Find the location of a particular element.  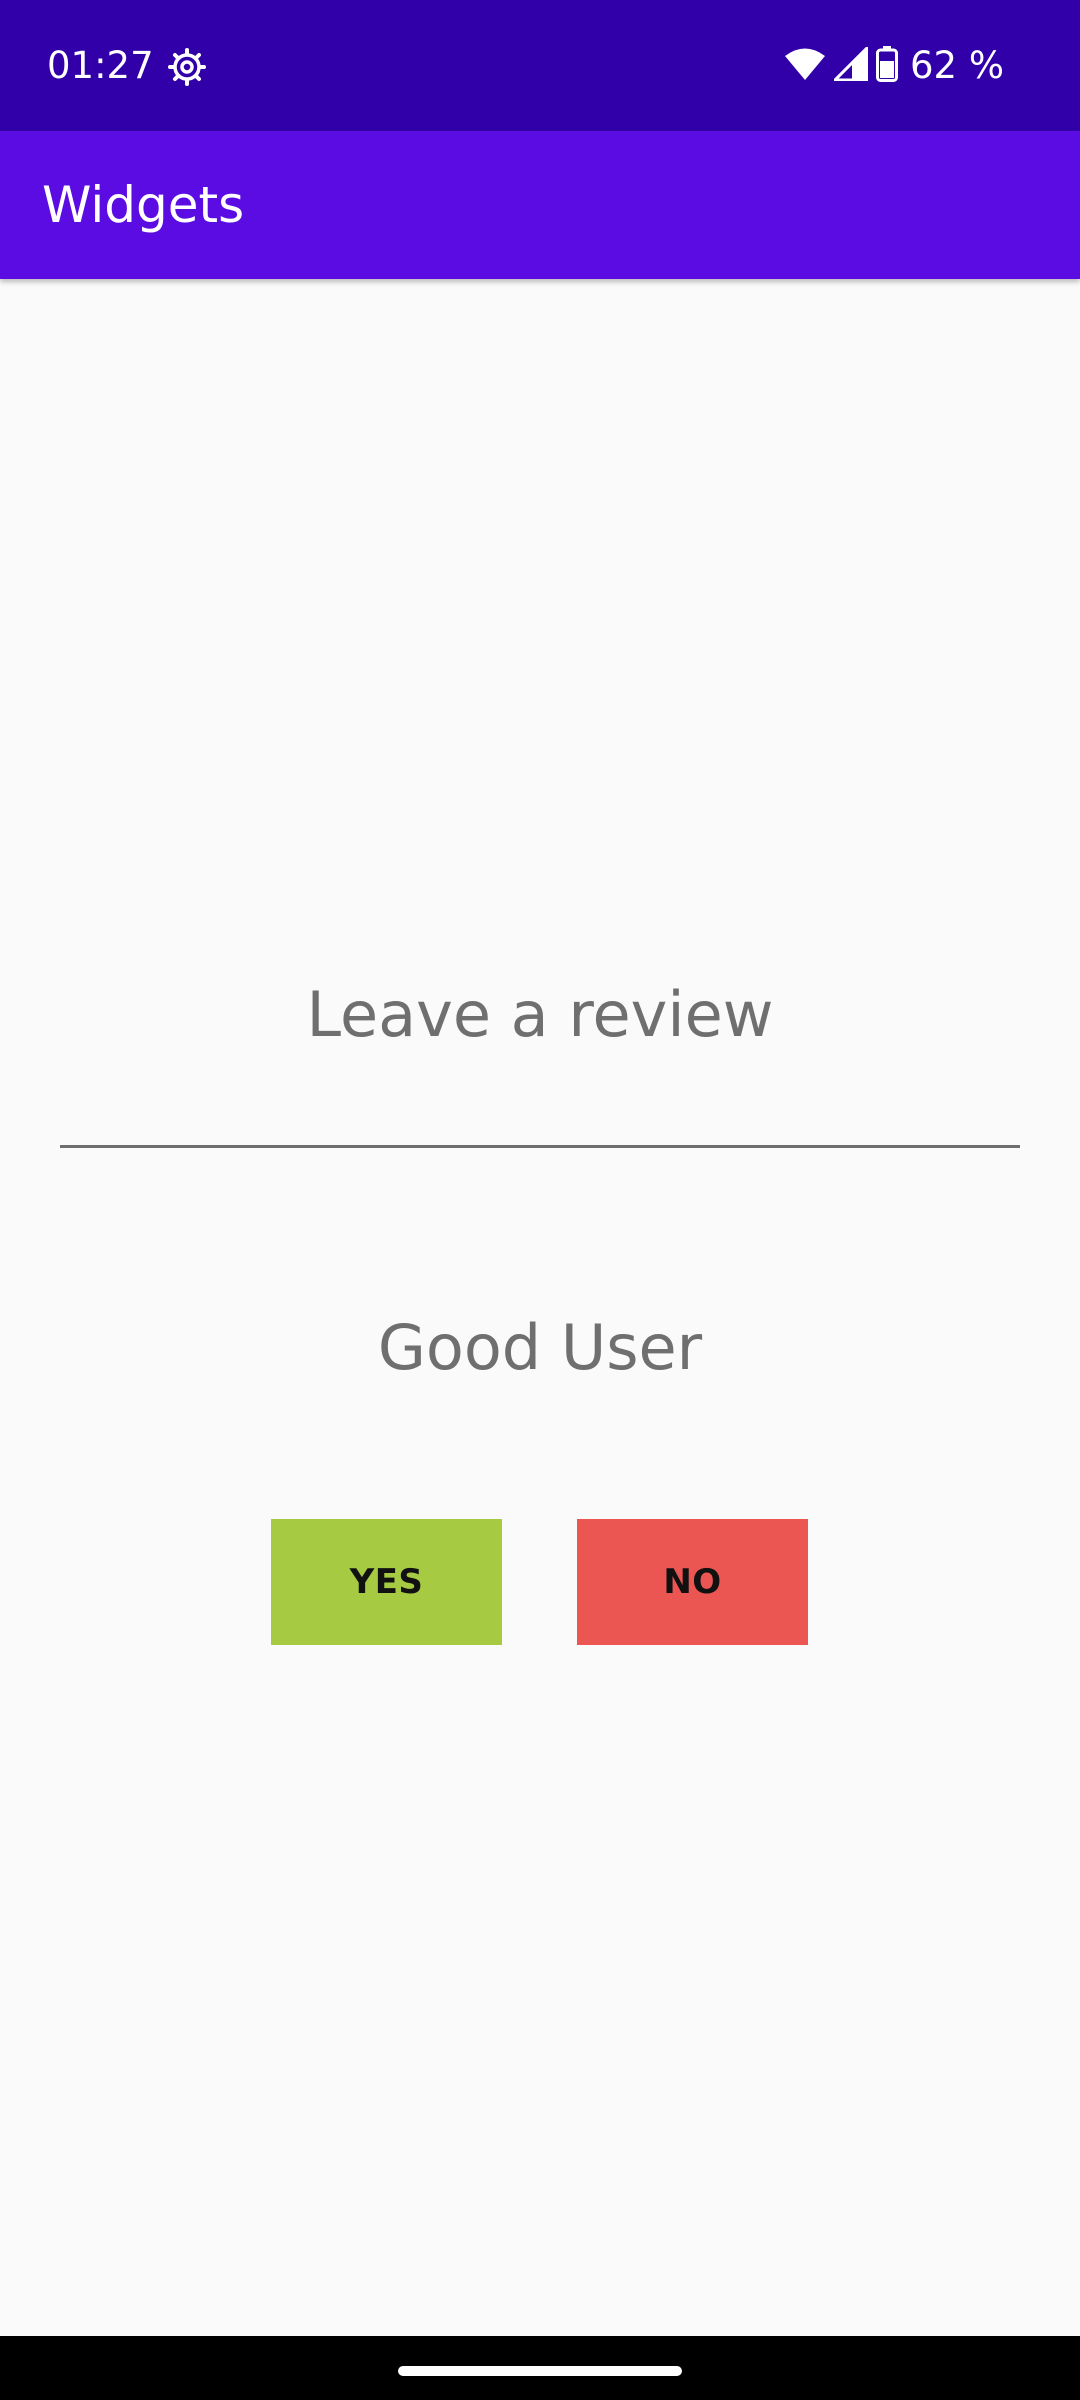

status-indicators: 62 % is located at coordinates (894, 66).